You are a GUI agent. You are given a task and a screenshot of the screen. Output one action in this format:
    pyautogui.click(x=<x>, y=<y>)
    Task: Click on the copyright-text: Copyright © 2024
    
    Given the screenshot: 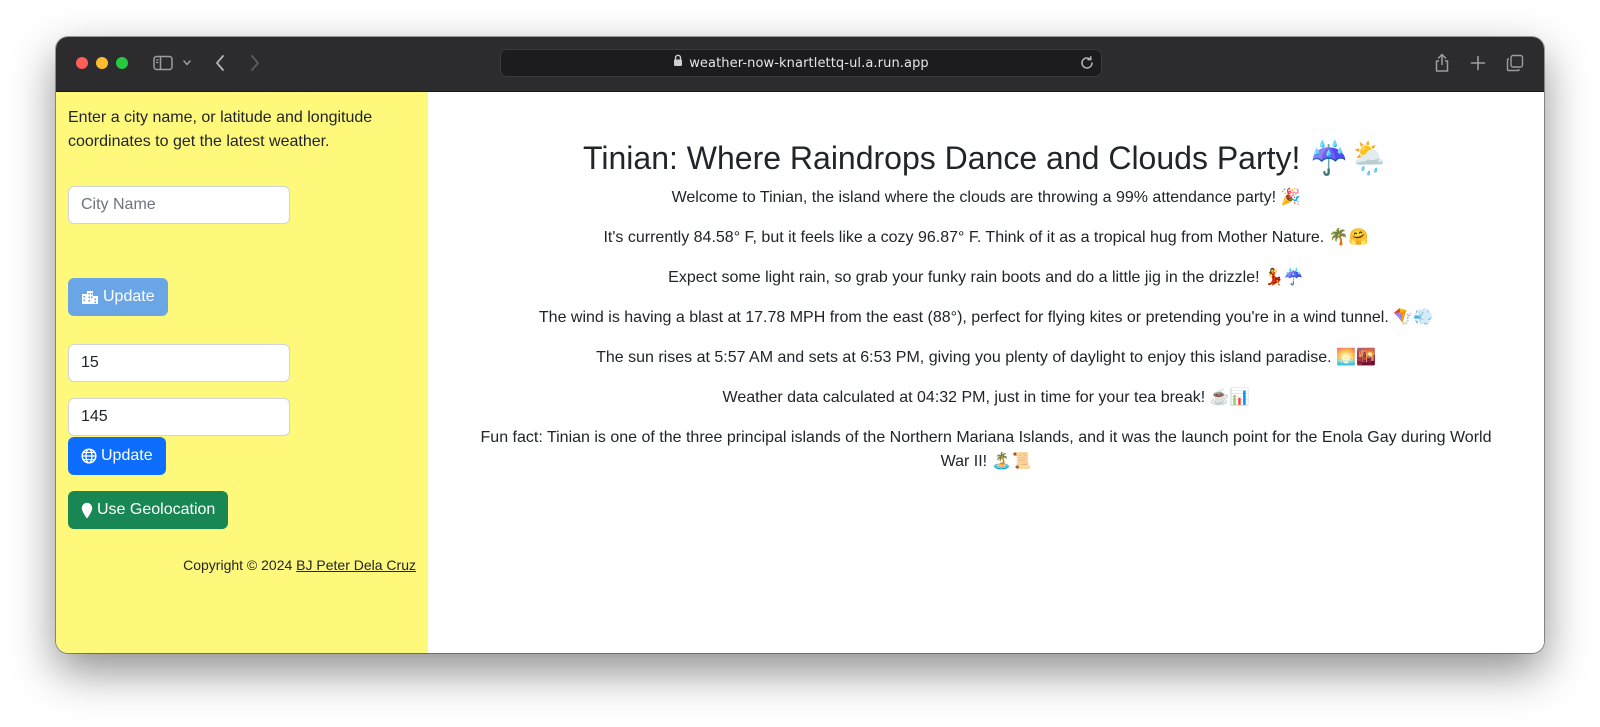 What is the action you would take?
    pyautogui.click(x=238, y=565)
    